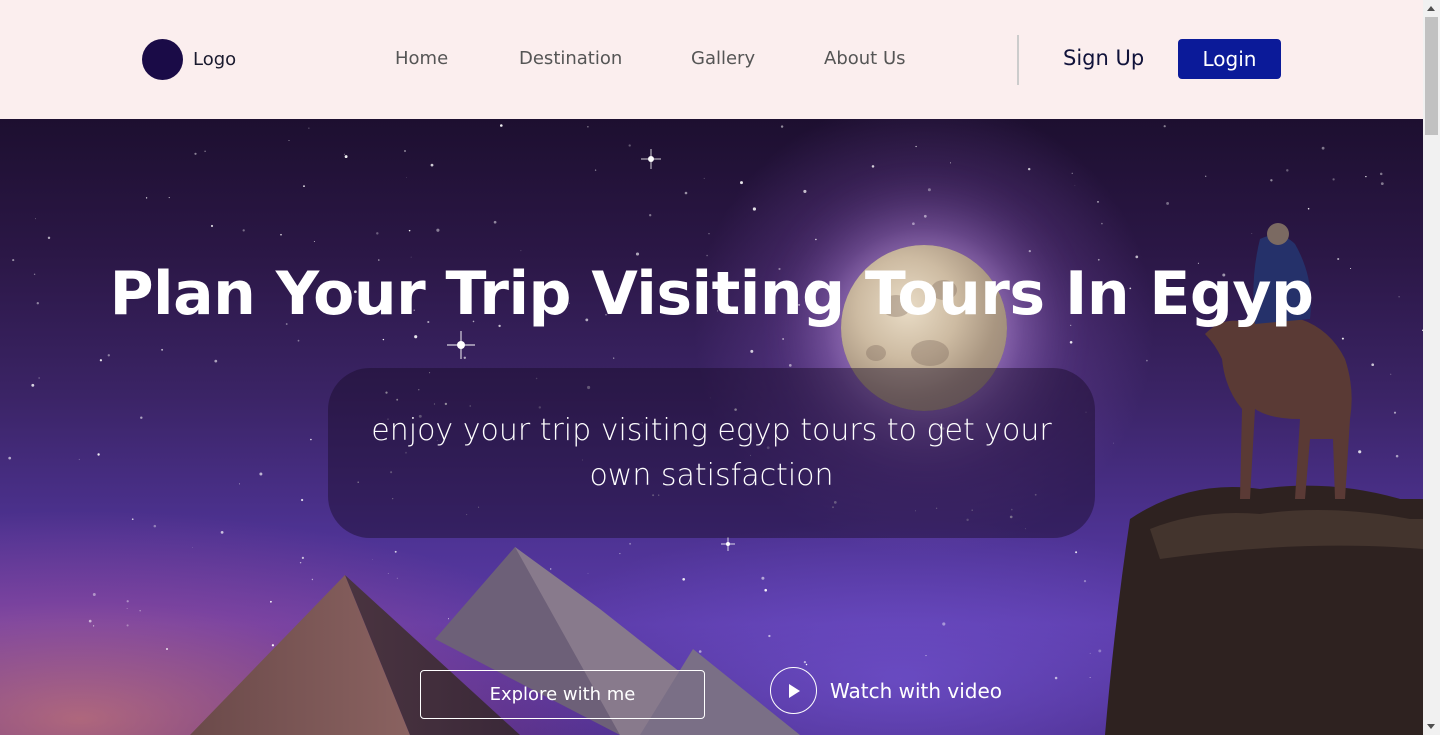 The height and width of the screenshot is (735, 1440). What do you see at coordinates (1018, 60) in the screenshot?
I see `nav-divider` at bounding box center [1018, 60].